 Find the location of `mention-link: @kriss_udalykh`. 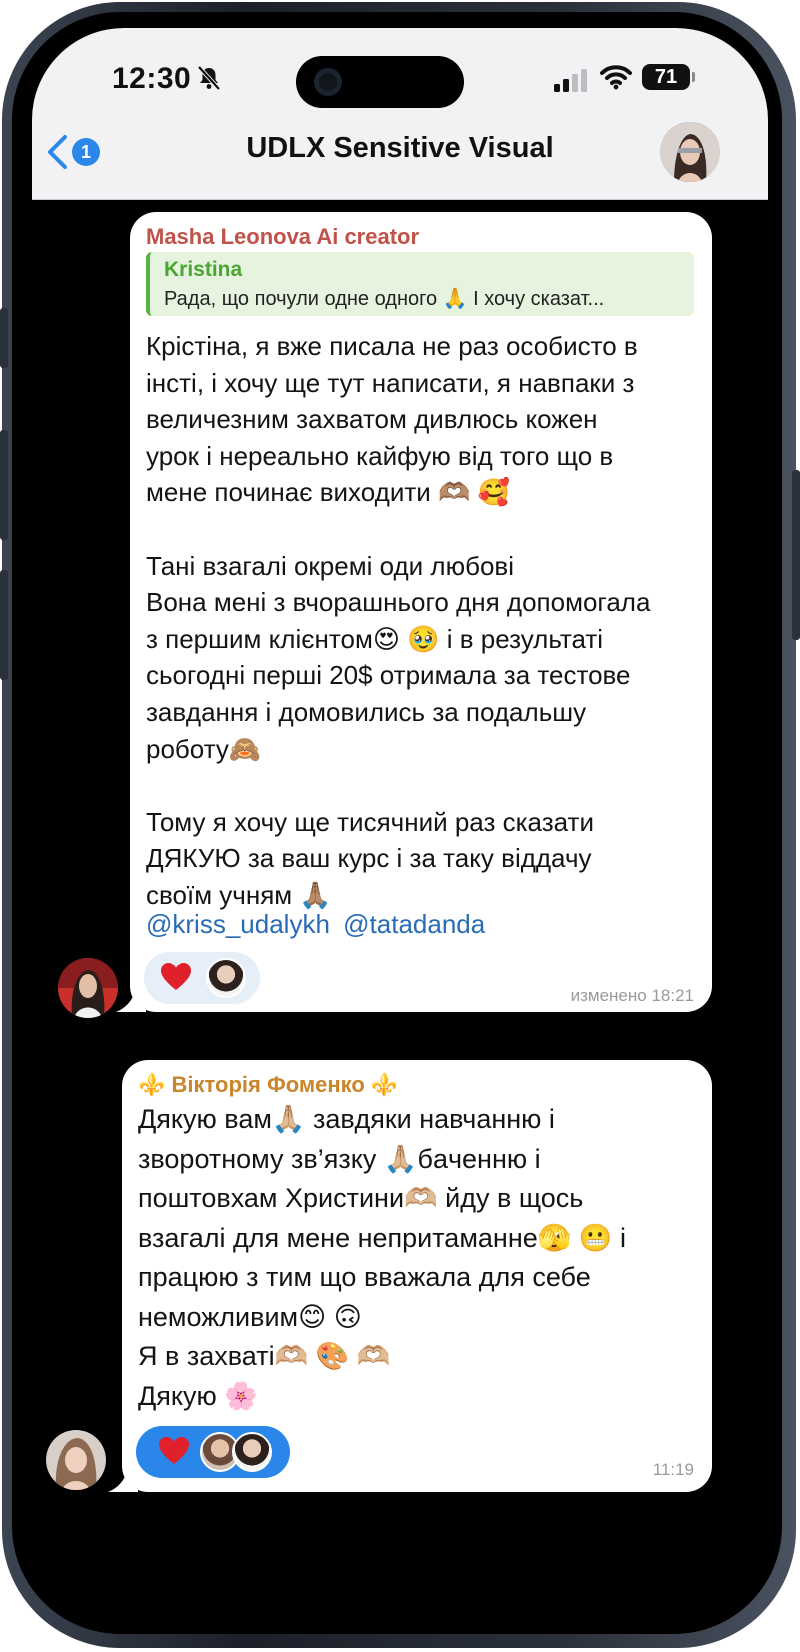

mention-link: @kriss_udalykh is located at coordinates (238, 924).